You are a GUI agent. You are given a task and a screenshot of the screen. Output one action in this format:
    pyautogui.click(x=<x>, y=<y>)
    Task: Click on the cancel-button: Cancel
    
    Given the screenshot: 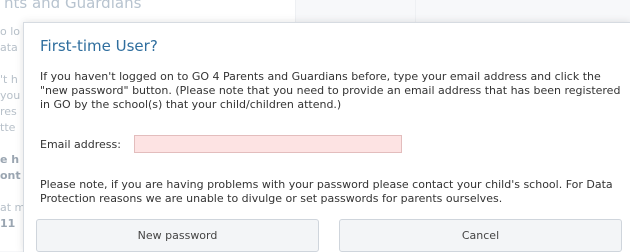 What is the action you would take?
    pyautogui.click(x=480, y=235)
    